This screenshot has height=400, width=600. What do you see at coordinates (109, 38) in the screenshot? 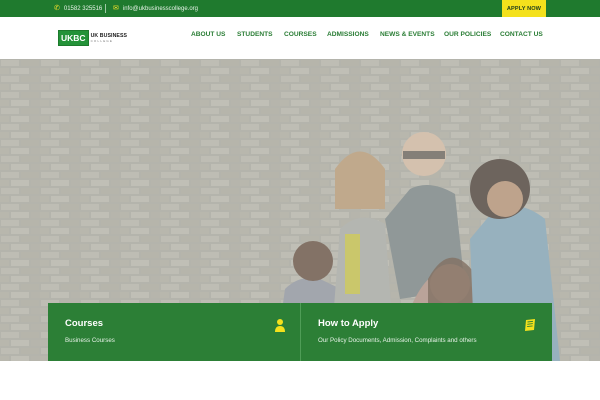
I see `logo-text: UK BUSINESS COLLEGE` at bounding box center [109, 38].